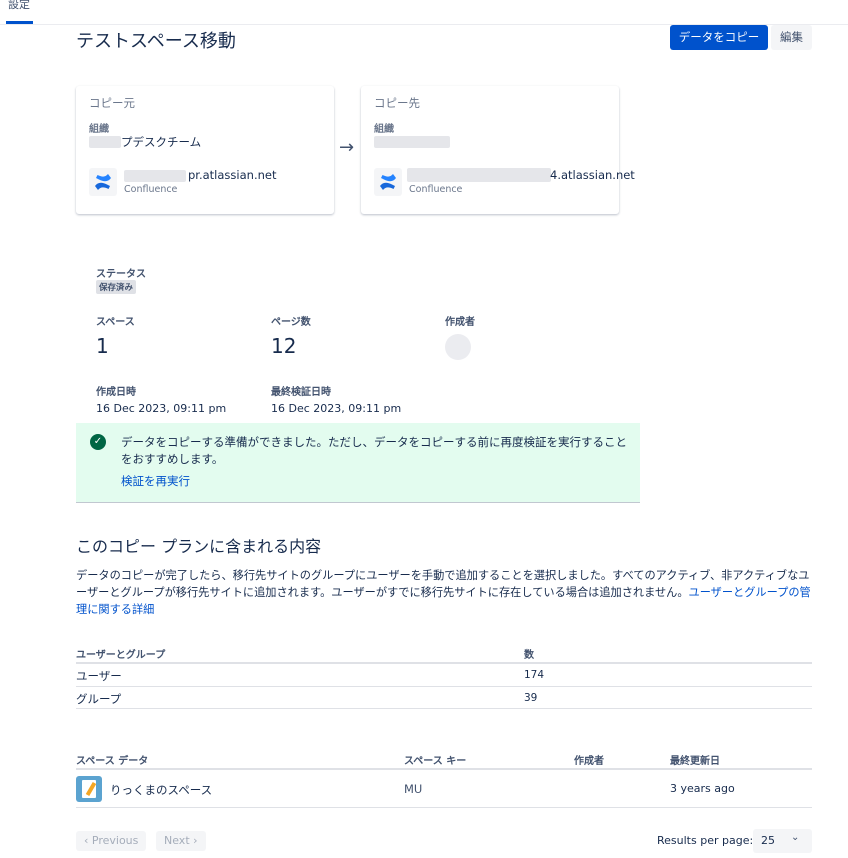  Describe the element at coordinates (121, 274) in the screenshot. I see `status-label: ステータス` at that location.